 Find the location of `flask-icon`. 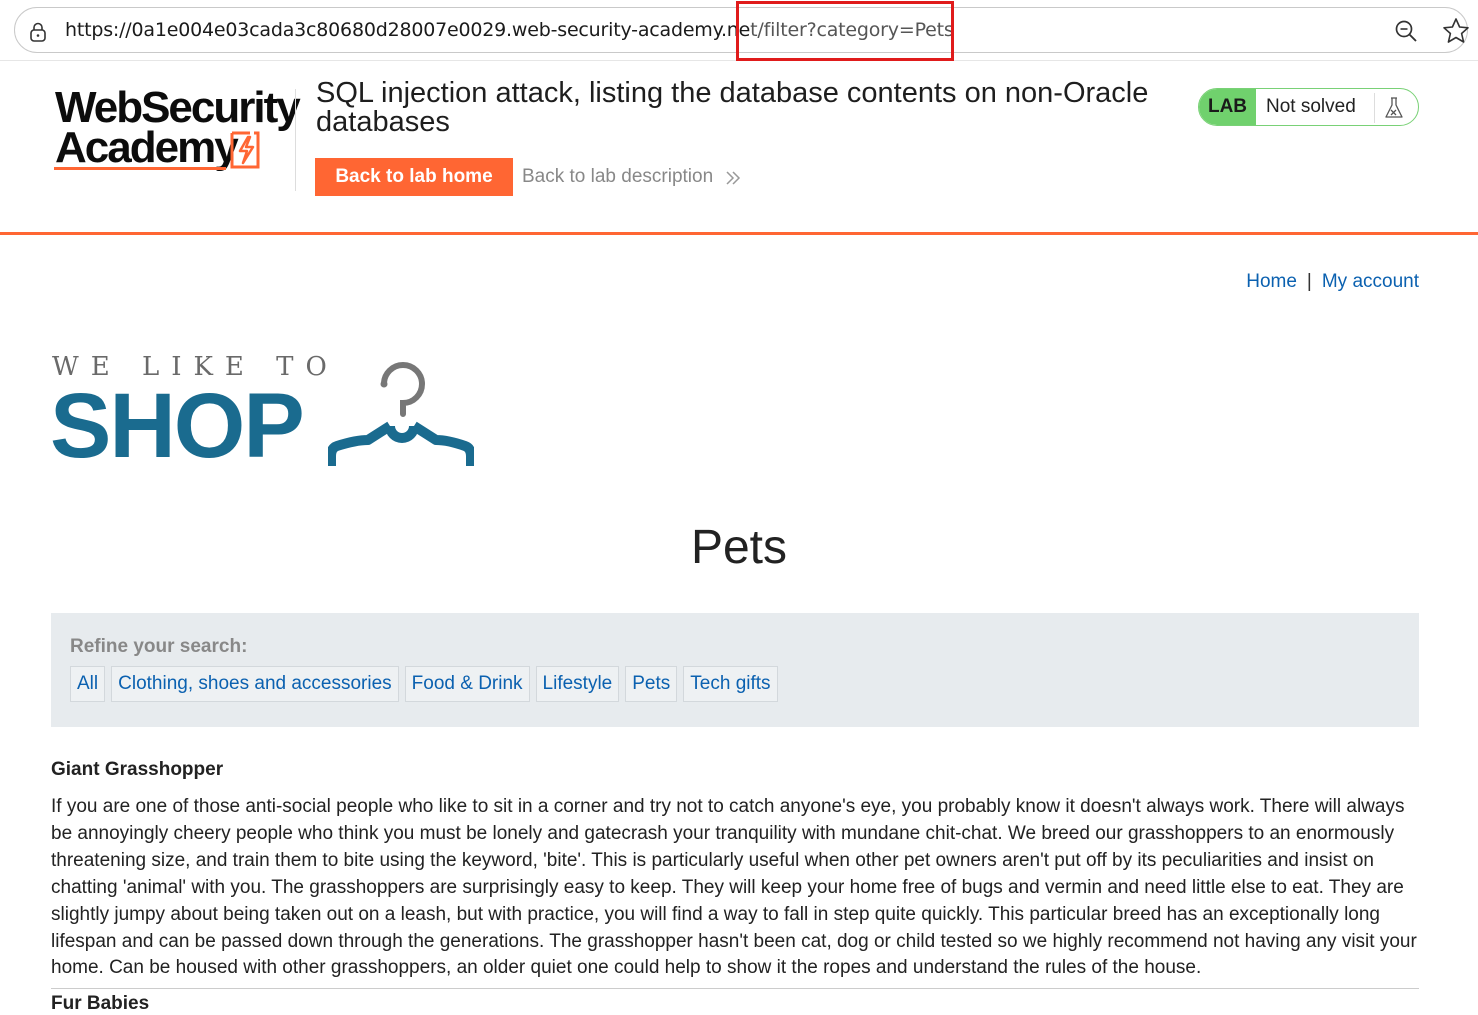

flask-icon is located at coordinates (1394, 107).